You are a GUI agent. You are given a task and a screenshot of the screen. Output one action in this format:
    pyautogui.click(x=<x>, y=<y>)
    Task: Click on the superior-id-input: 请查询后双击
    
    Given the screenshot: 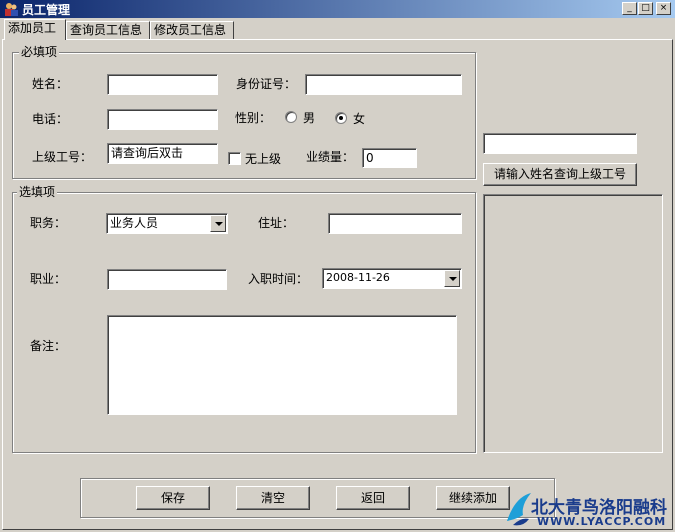 What is the action you would take?
    pyautogui.click(x=162, y=153)
    